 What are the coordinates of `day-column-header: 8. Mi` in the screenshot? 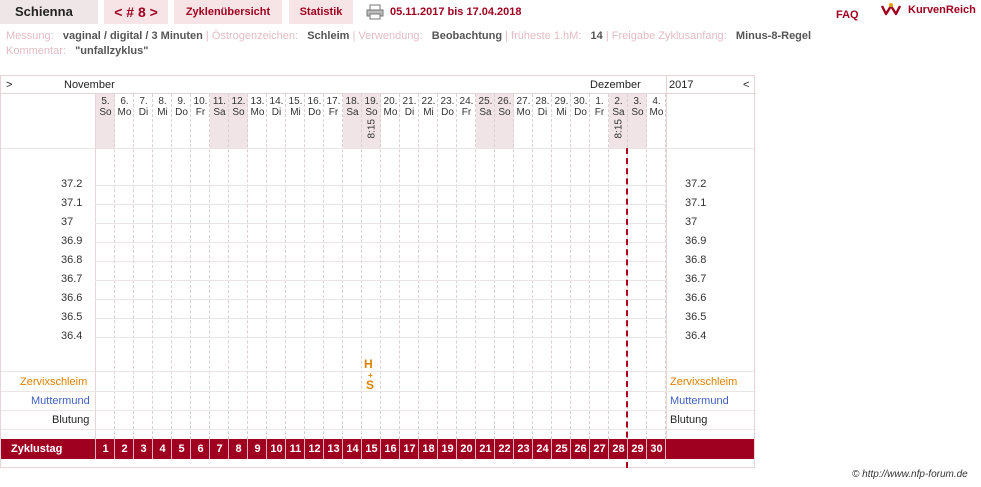 It's located at (162, 121).